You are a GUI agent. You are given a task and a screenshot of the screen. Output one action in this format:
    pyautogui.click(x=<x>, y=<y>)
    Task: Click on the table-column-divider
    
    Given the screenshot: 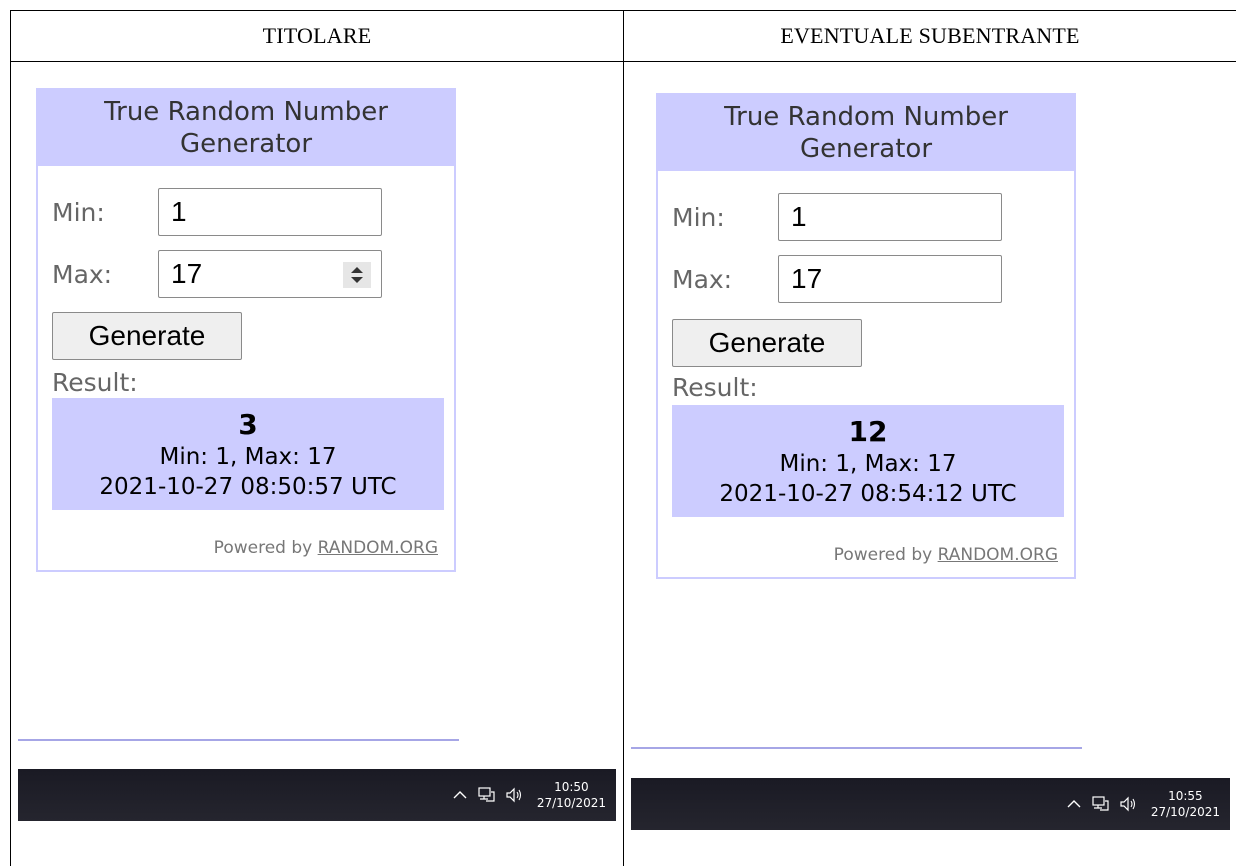 What is the action you would take?
    pyautogui.click(x=623, y=438)
    